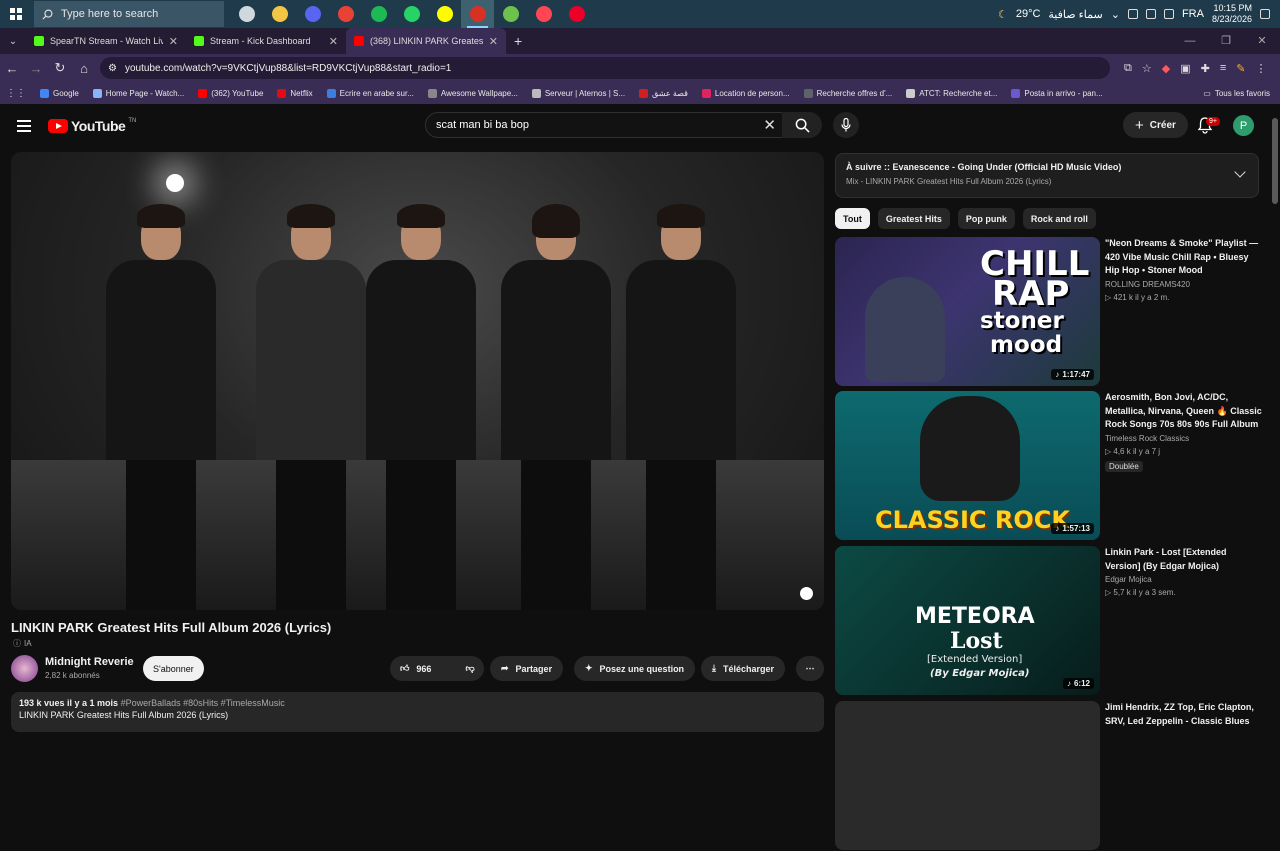 Image resolution: width=1280 pixels, height=851 pixels. I want to click on bookmark-star-icon: ☆, so click(1147, 68).